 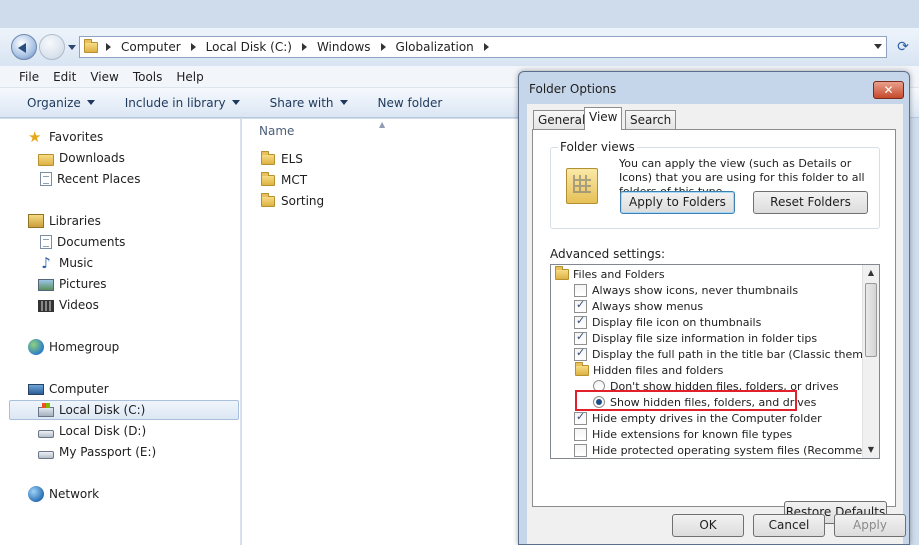 I want to click on close-button: ✕, so click(x=888, y=90).